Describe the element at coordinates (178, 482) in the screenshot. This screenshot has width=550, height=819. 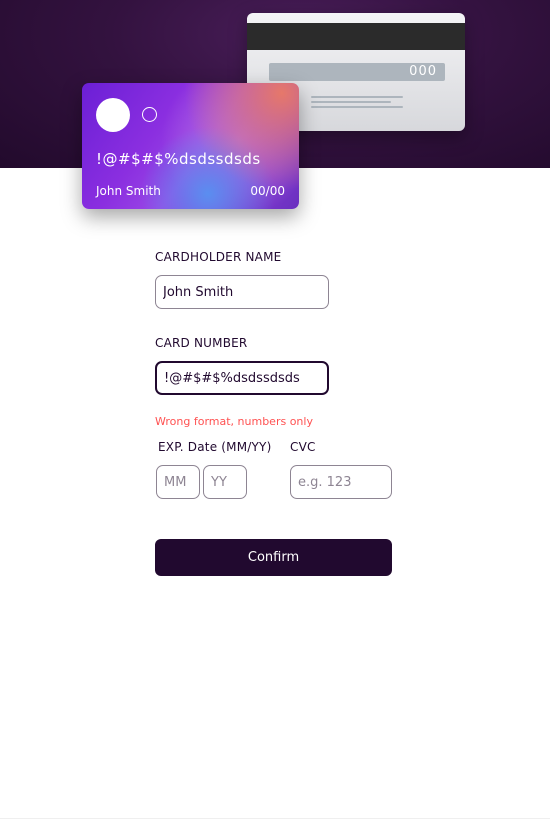
I see `exp-month-input` at that location.